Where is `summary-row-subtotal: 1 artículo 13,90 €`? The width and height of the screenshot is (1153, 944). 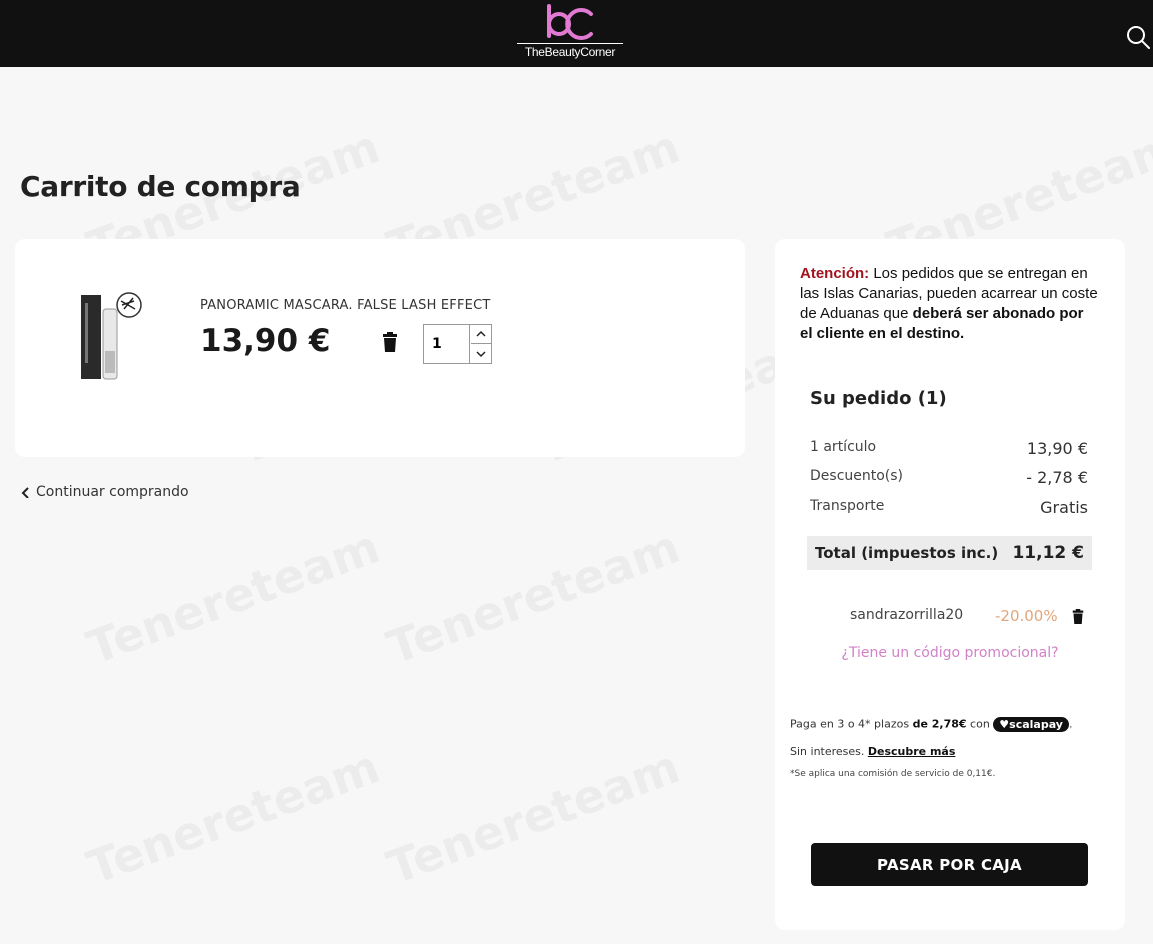 summary-row-subtotal: 1 artículo 13,90 € is located at coordinates (949, 448).